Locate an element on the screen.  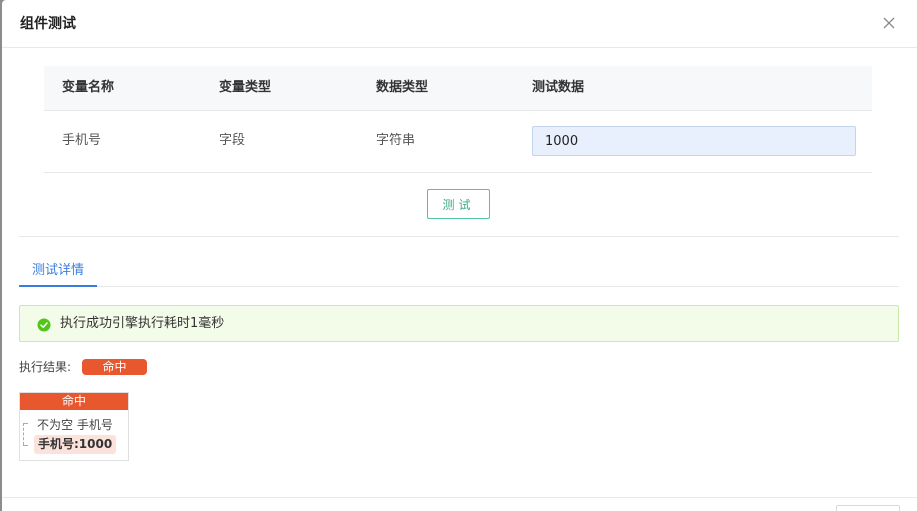
tree-condition: 不为空 手机号 is located at coordinates (75, 425).